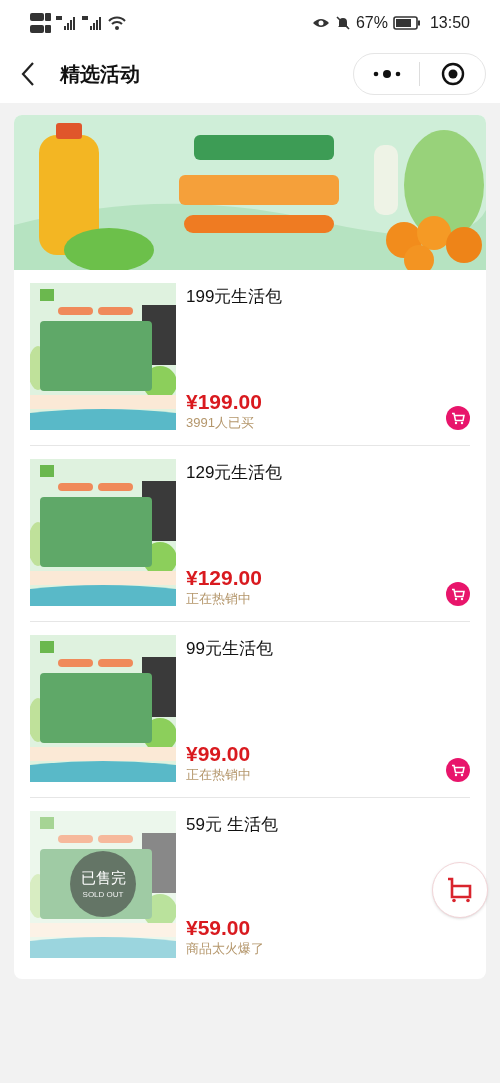 This screenshot has width=500, height=1083. Describe the element at coordinates (117, 22) in the screenshot. I see `wifi-icon` at that location.